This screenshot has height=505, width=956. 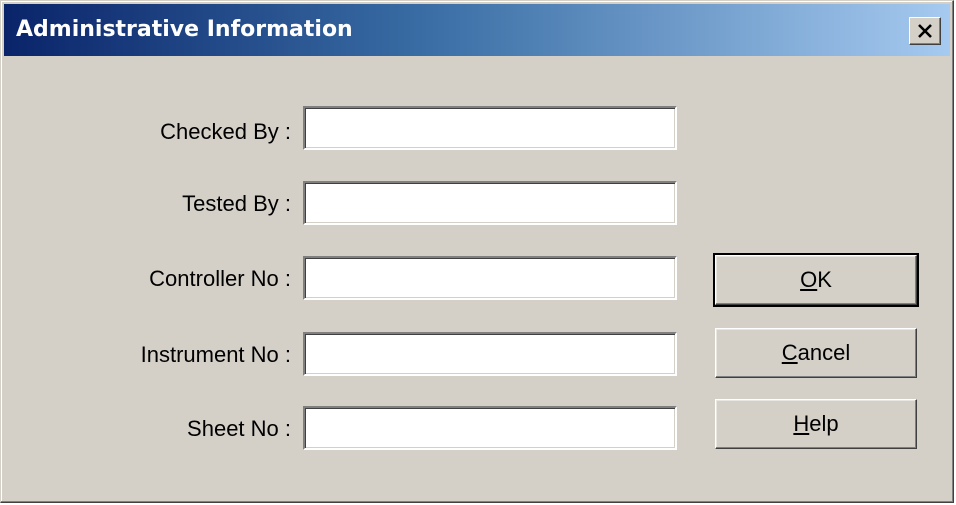 What do you see at coordinates (490, 128) in the screenshot?
I see `checked-by-field` at bounding box center [490, 128].